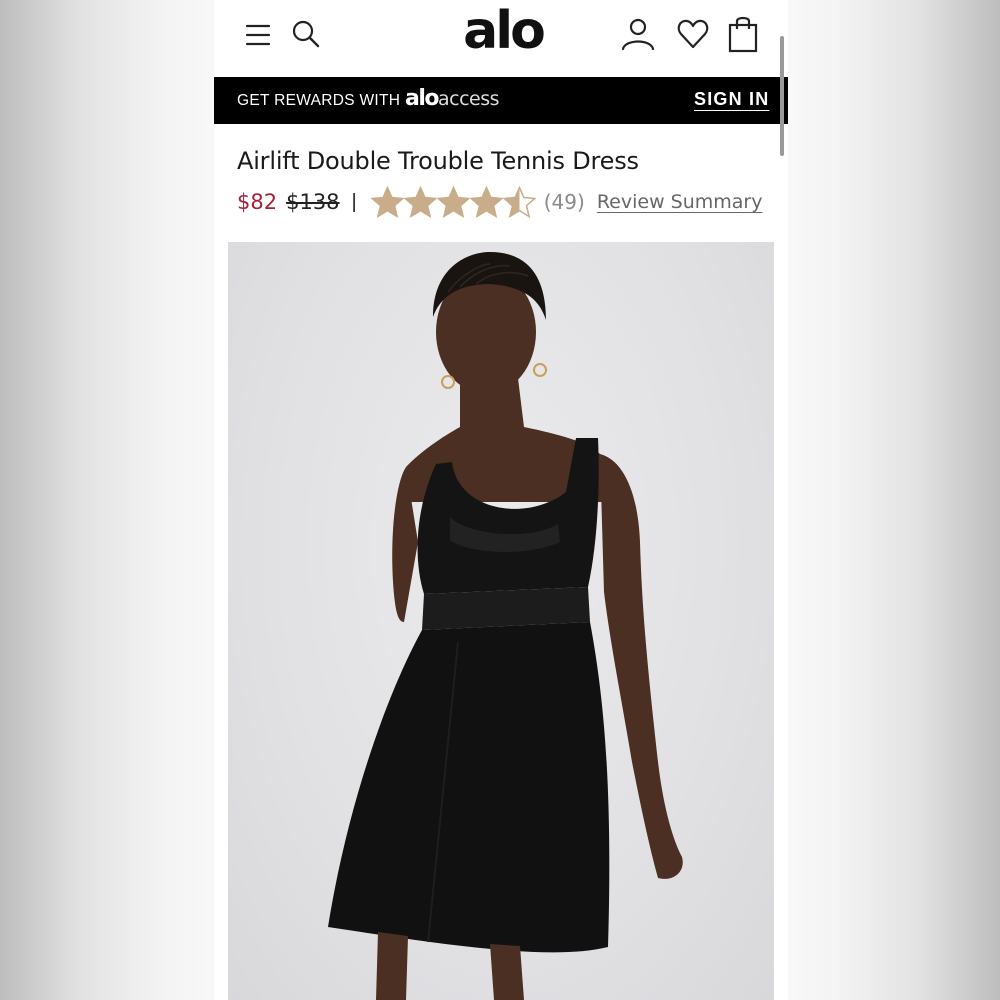  I want to click on scrollbar, so click(782, 96).